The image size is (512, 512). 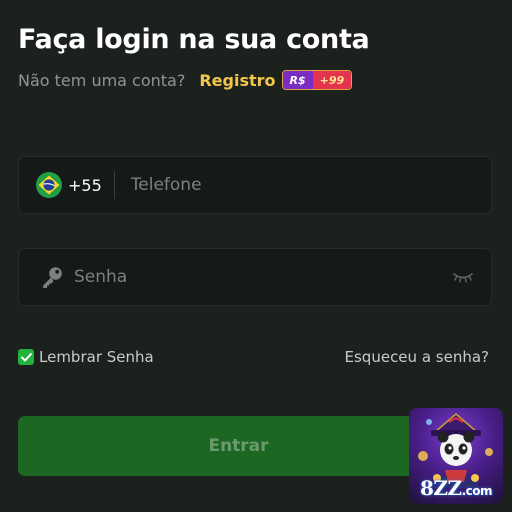 I want to click on bonus-currency: R$, so click(x=297, y=80).